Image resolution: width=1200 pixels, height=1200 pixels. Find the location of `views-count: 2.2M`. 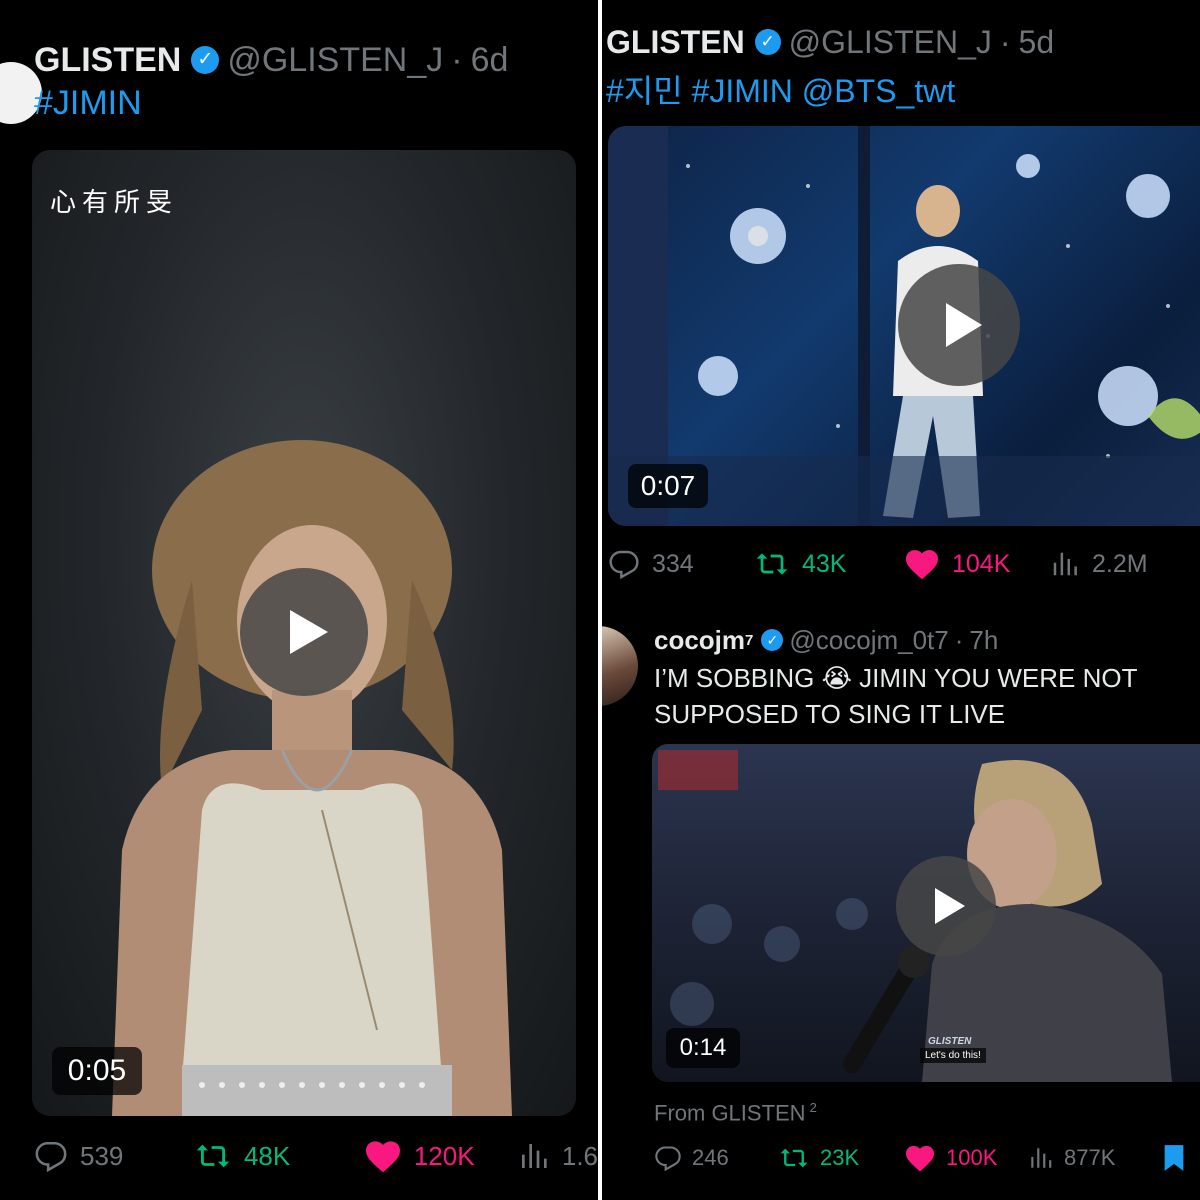

views-count: 2.2M is located at coordinates (1120, 563).